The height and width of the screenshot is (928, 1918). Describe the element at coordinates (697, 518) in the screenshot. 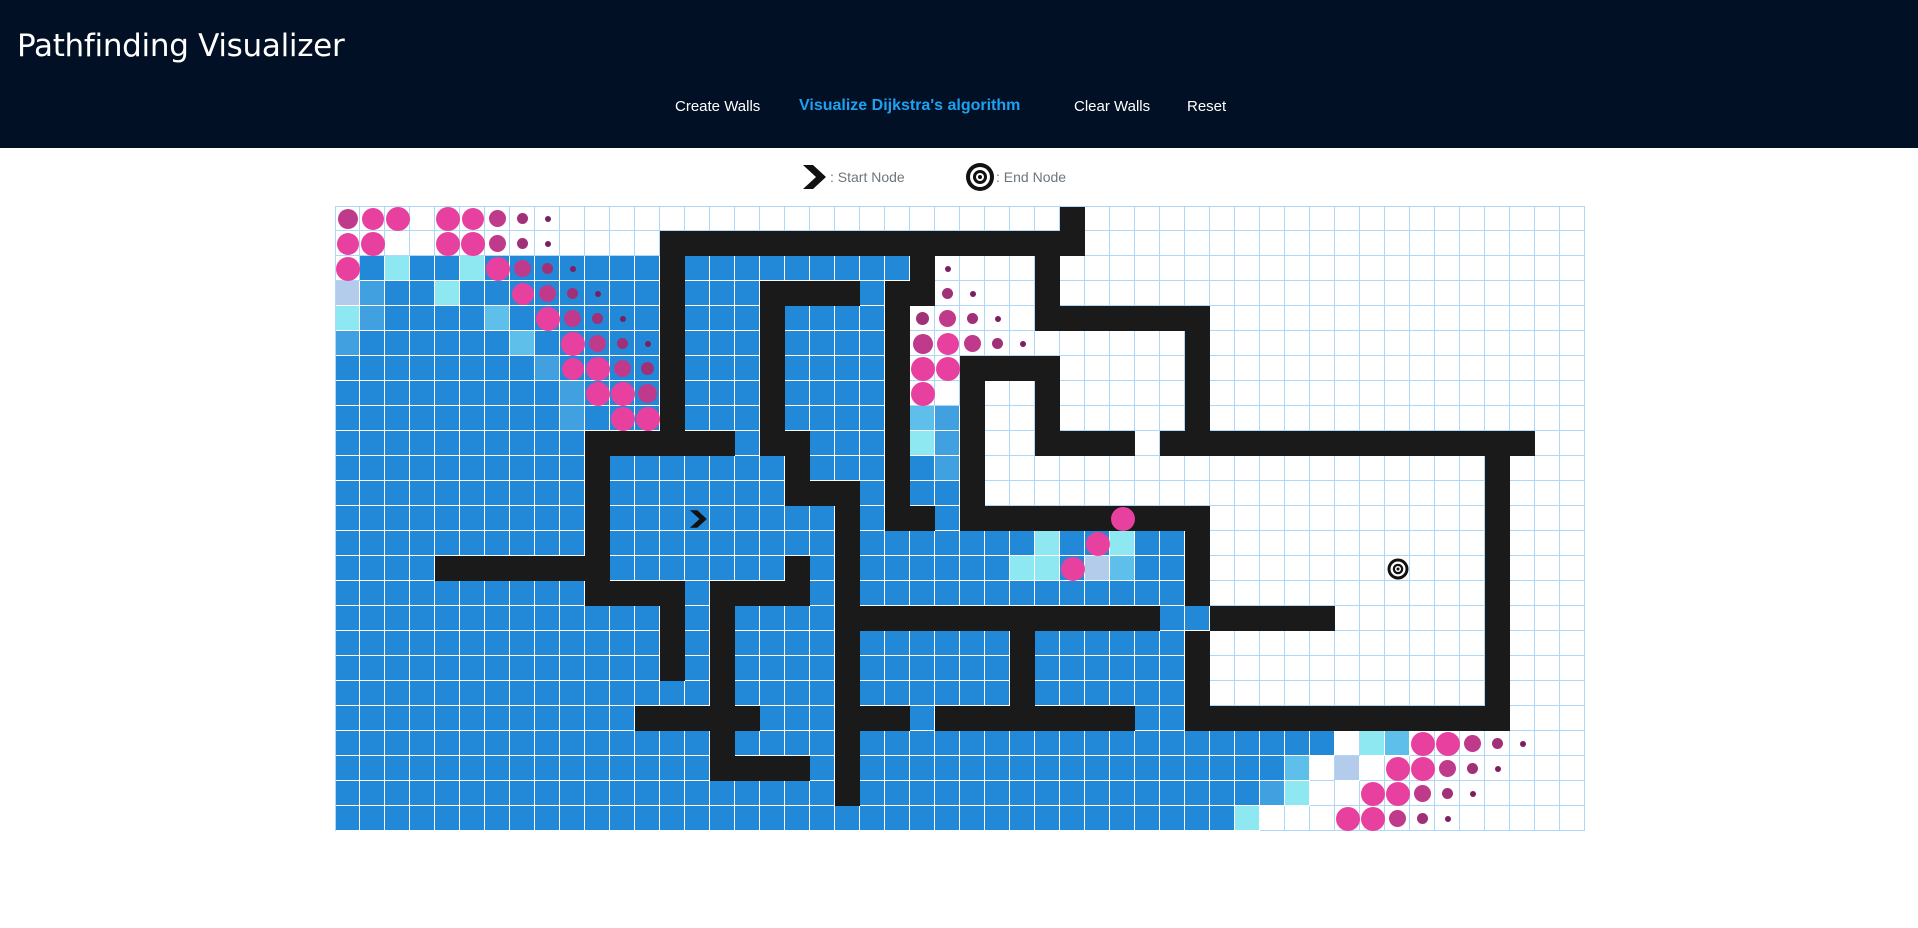

I see `start-node-chevron-icon` at that location.